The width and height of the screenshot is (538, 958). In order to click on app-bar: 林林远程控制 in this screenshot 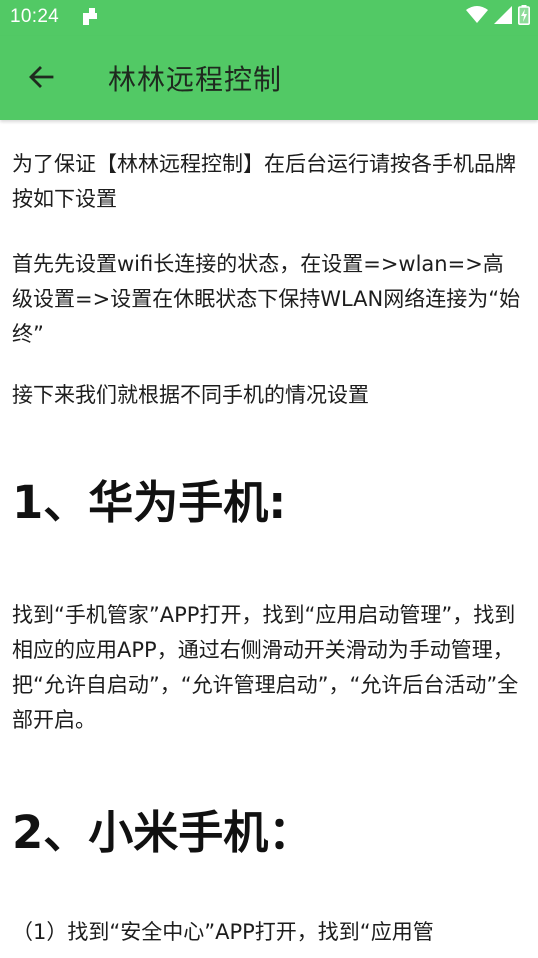, I will do `click(269, 78)`.